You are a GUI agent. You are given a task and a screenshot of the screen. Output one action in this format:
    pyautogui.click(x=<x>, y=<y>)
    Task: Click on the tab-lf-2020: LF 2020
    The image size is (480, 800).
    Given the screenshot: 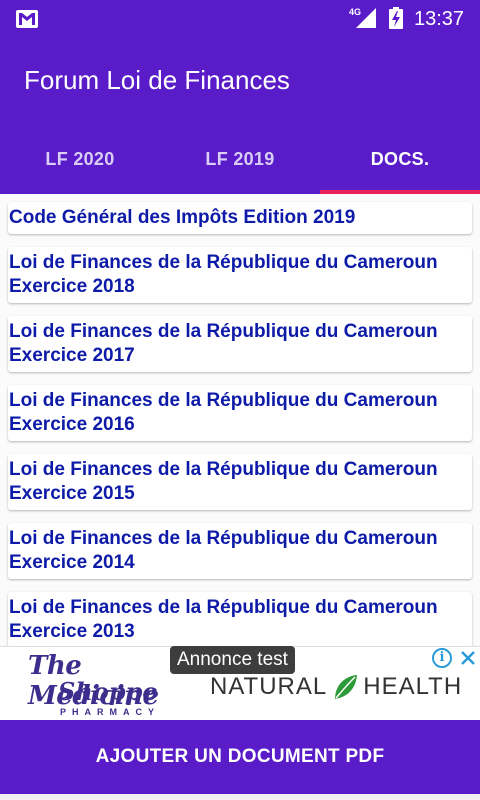 What is the action you would take?
    pyautogui.click(x=80, y=159)
    